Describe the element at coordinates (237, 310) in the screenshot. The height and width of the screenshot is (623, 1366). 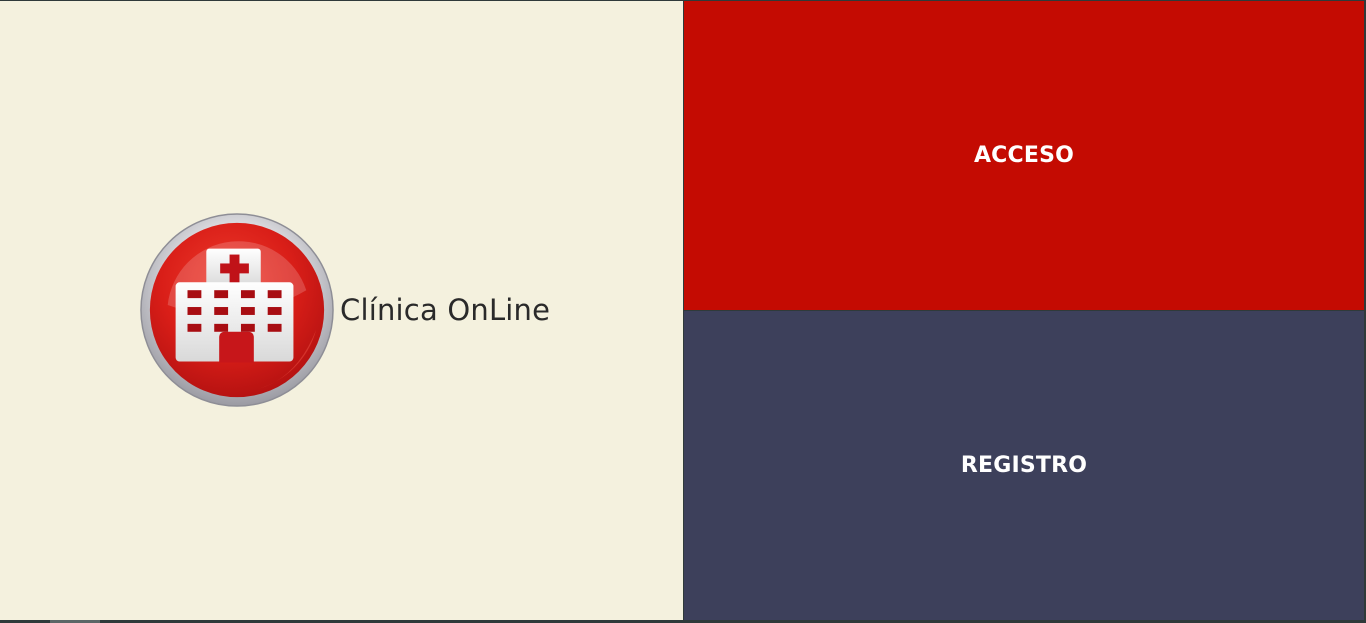
I see `hospital-icon` at that location.